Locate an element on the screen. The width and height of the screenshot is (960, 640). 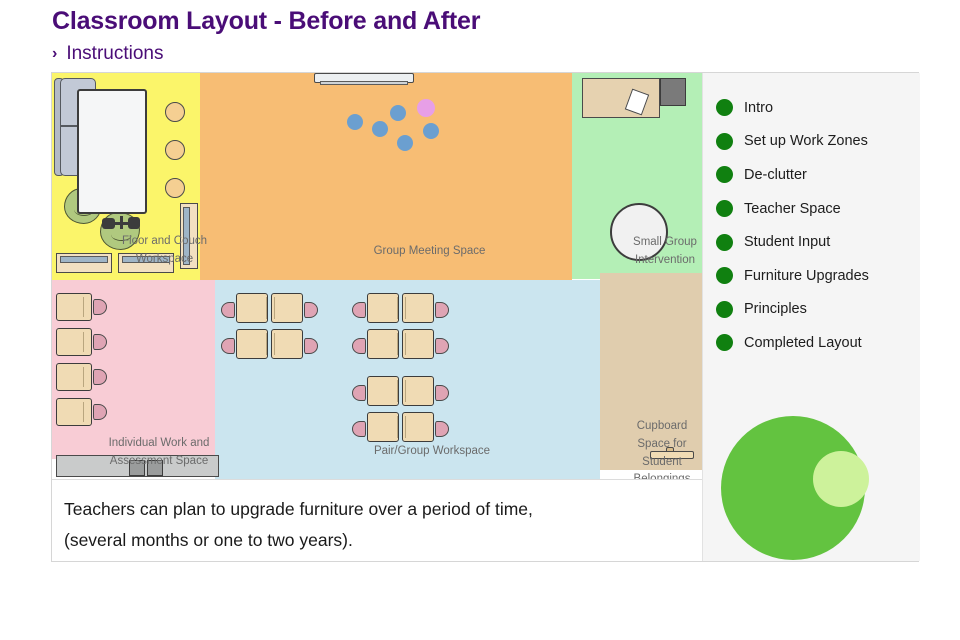
sidebar-item-teacher-space: Teacher Space is located at coordinates (811, 209).